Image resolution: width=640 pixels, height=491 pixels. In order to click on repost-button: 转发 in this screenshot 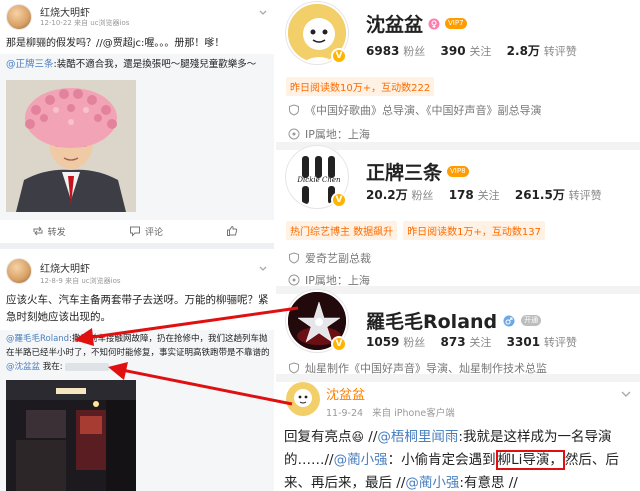, I will do `click(49, 231)`.